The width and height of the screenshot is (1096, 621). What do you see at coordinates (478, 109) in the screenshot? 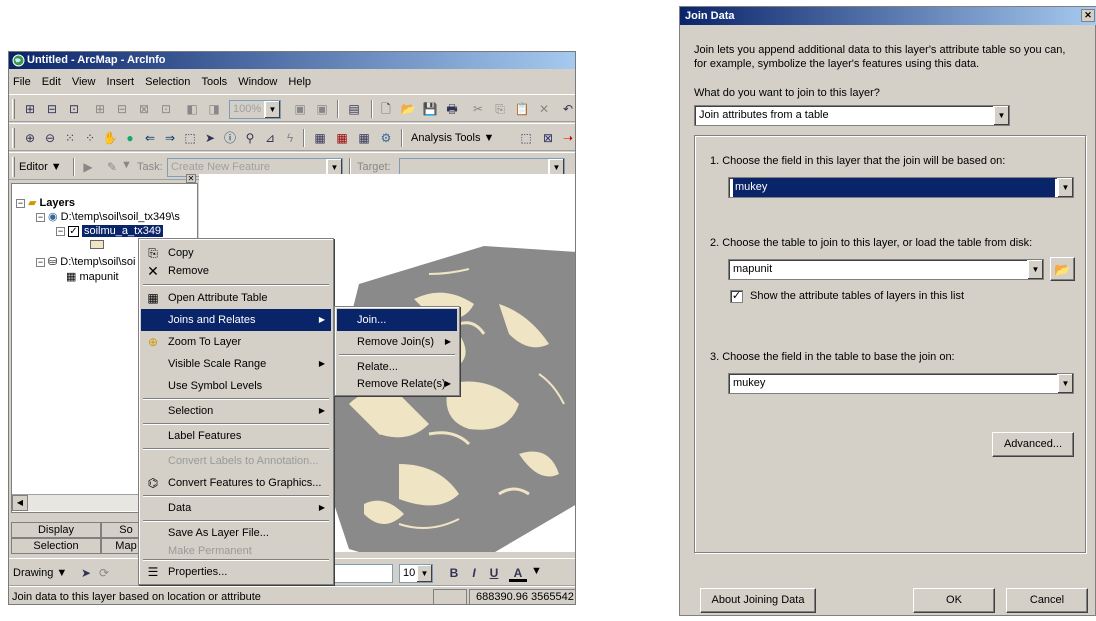
I see `cut-icon: ✂` at bounding box center [478, 109].